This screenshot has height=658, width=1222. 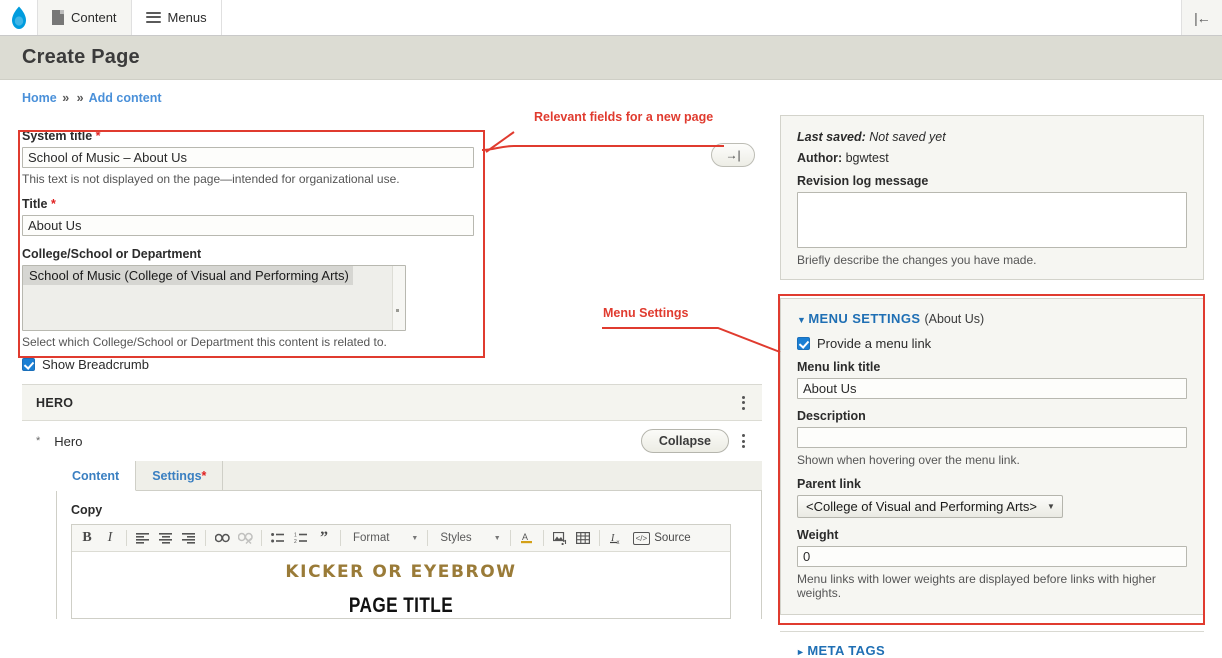 I want to click on title-label-text: Title, so click(x=35, y=204).